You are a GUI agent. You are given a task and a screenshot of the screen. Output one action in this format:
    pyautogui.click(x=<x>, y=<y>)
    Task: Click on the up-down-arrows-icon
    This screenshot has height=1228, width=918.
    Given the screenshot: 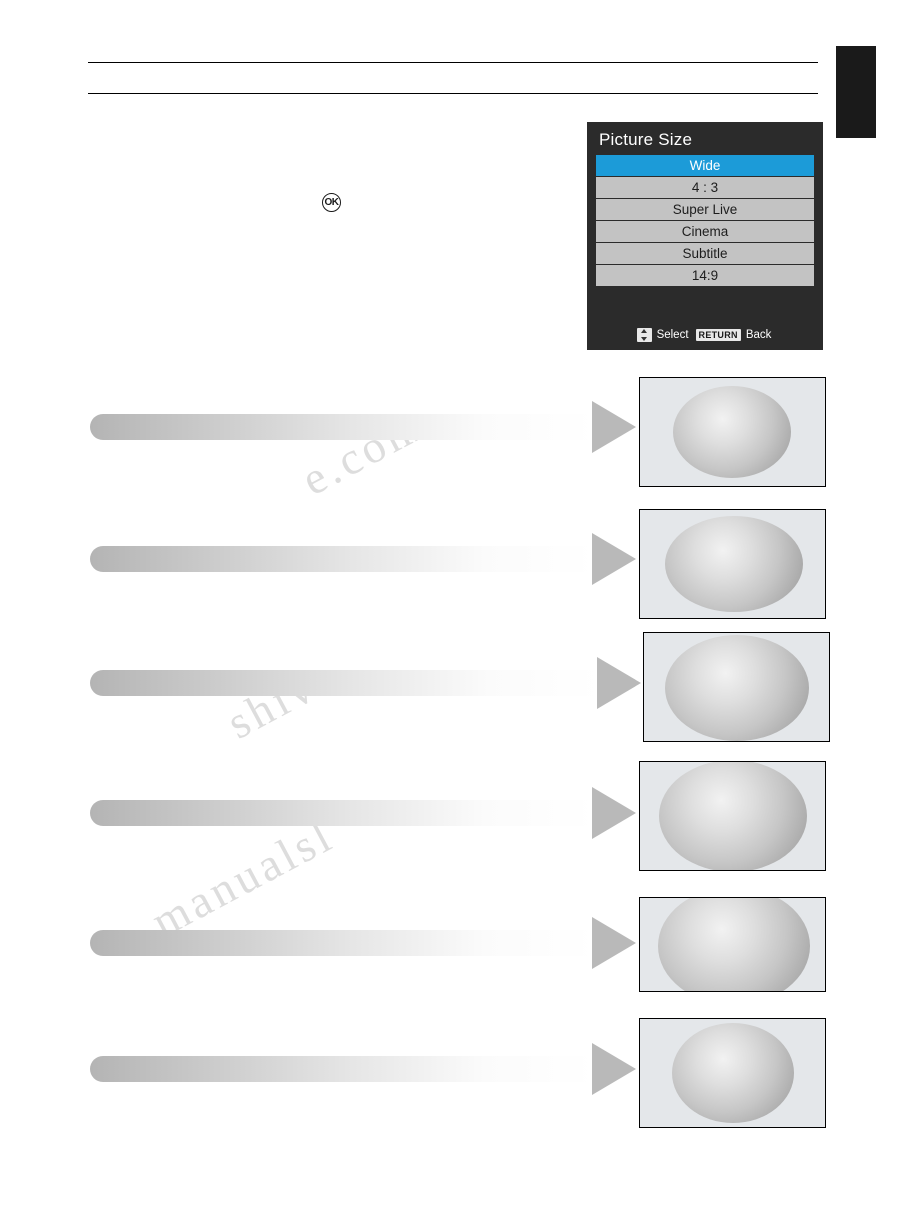 What is the action you would take?
    pyautogui.click(x=644, y=335)
    